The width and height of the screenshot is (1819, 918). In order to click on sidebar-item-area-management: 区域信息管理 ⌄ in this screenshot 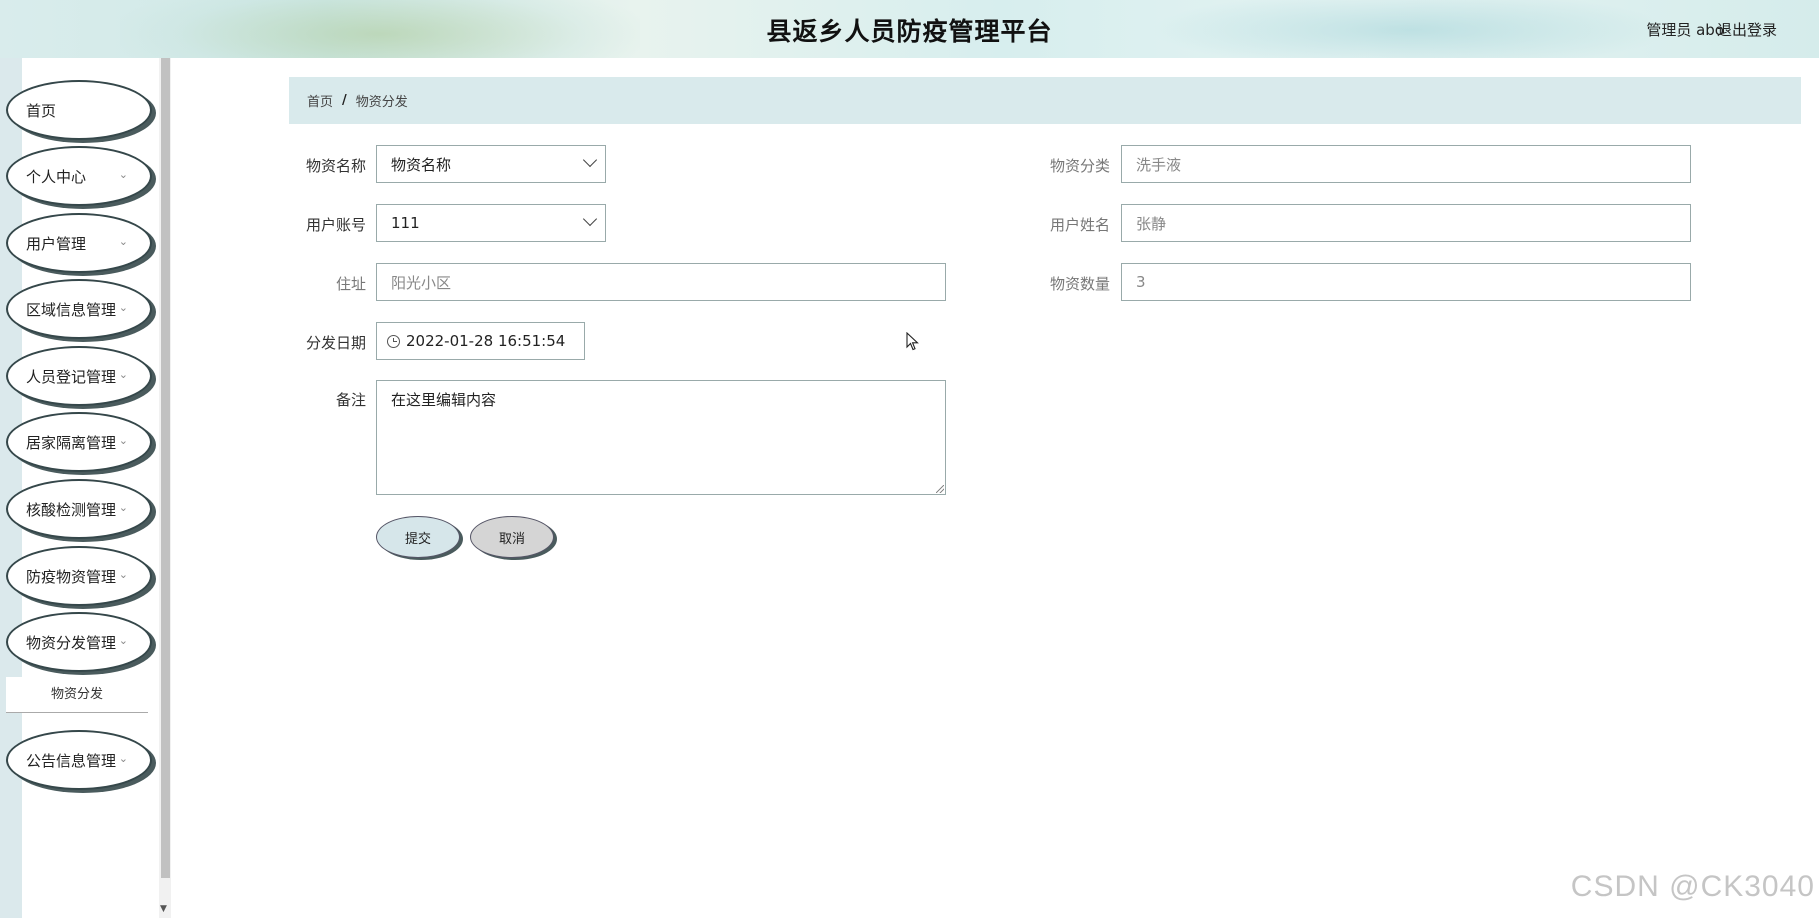, I will do `click(79, 309)`.